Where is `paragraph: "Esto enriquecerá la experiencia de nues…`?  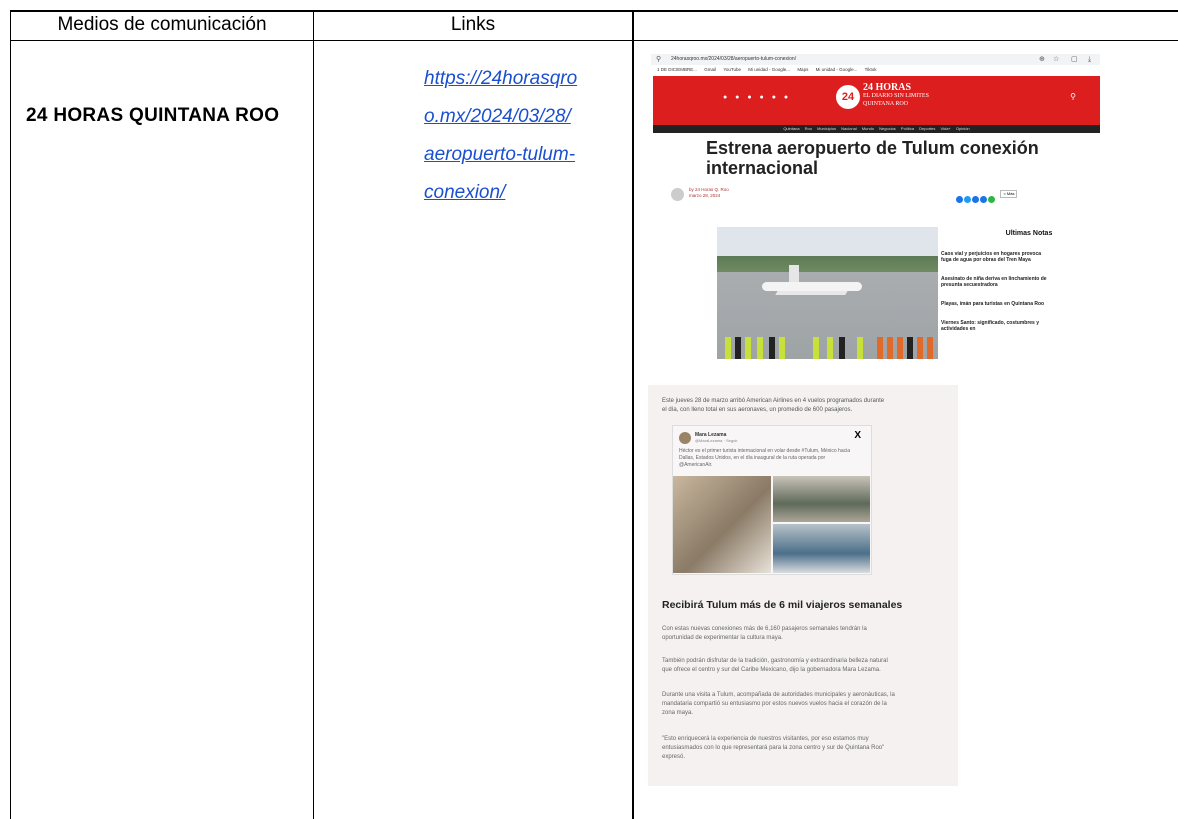
paragraph: "Esto enriquecerá la experiencia de nues… is located at coordinates (807, 748).